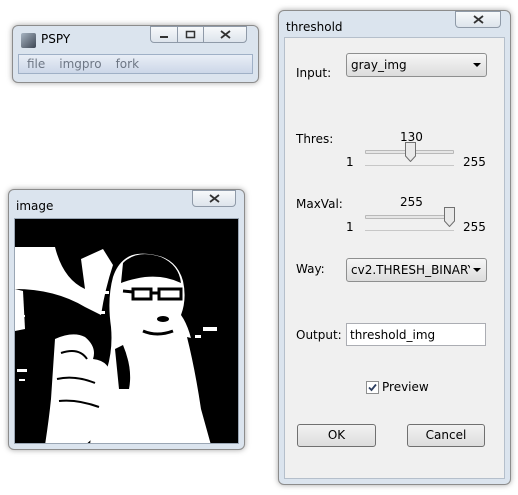 The height and width of the screenshot is (495, 518). Describe the element at coordinates (416, 65) in the screenshot. I see `input-select: gray_img` at that location.